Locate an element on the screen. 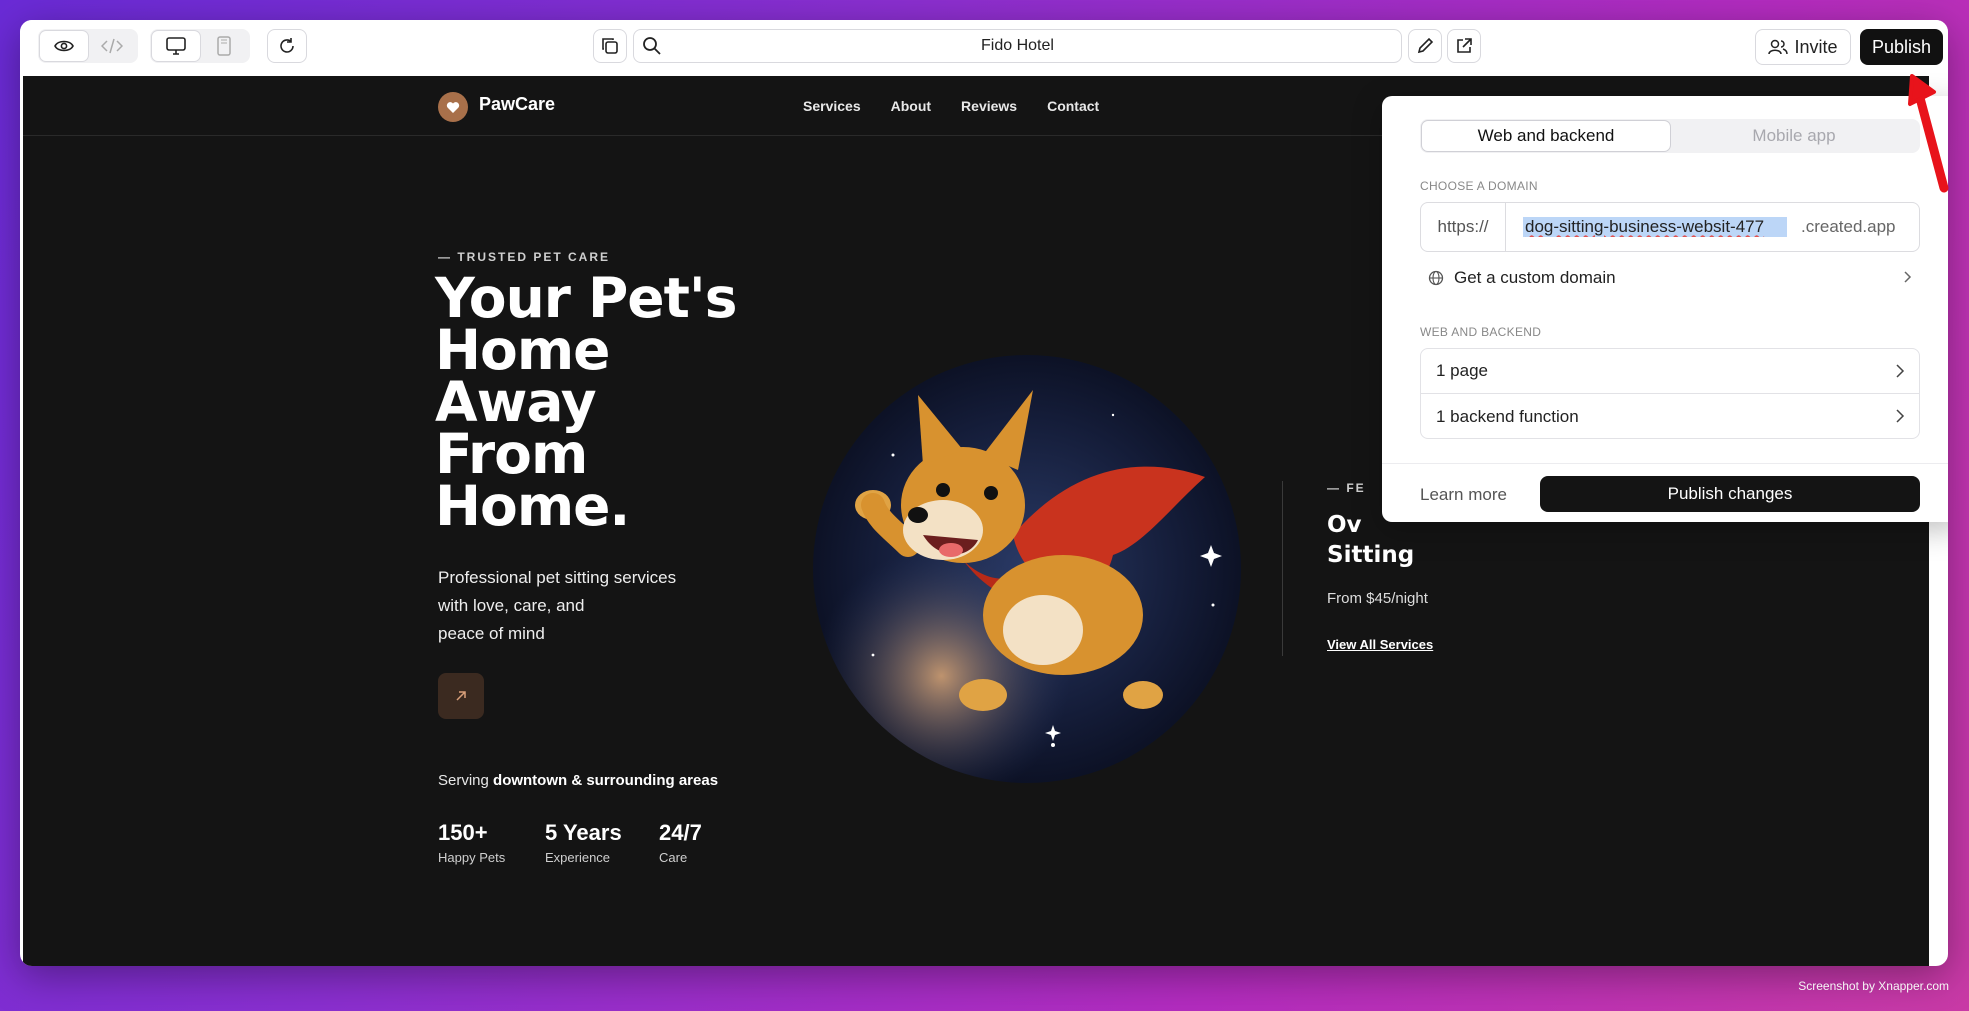 Image resolution: width=1969 pixels, height=1011 pixels. nav-reviews: Reviews is located at coordinates (989, 106).